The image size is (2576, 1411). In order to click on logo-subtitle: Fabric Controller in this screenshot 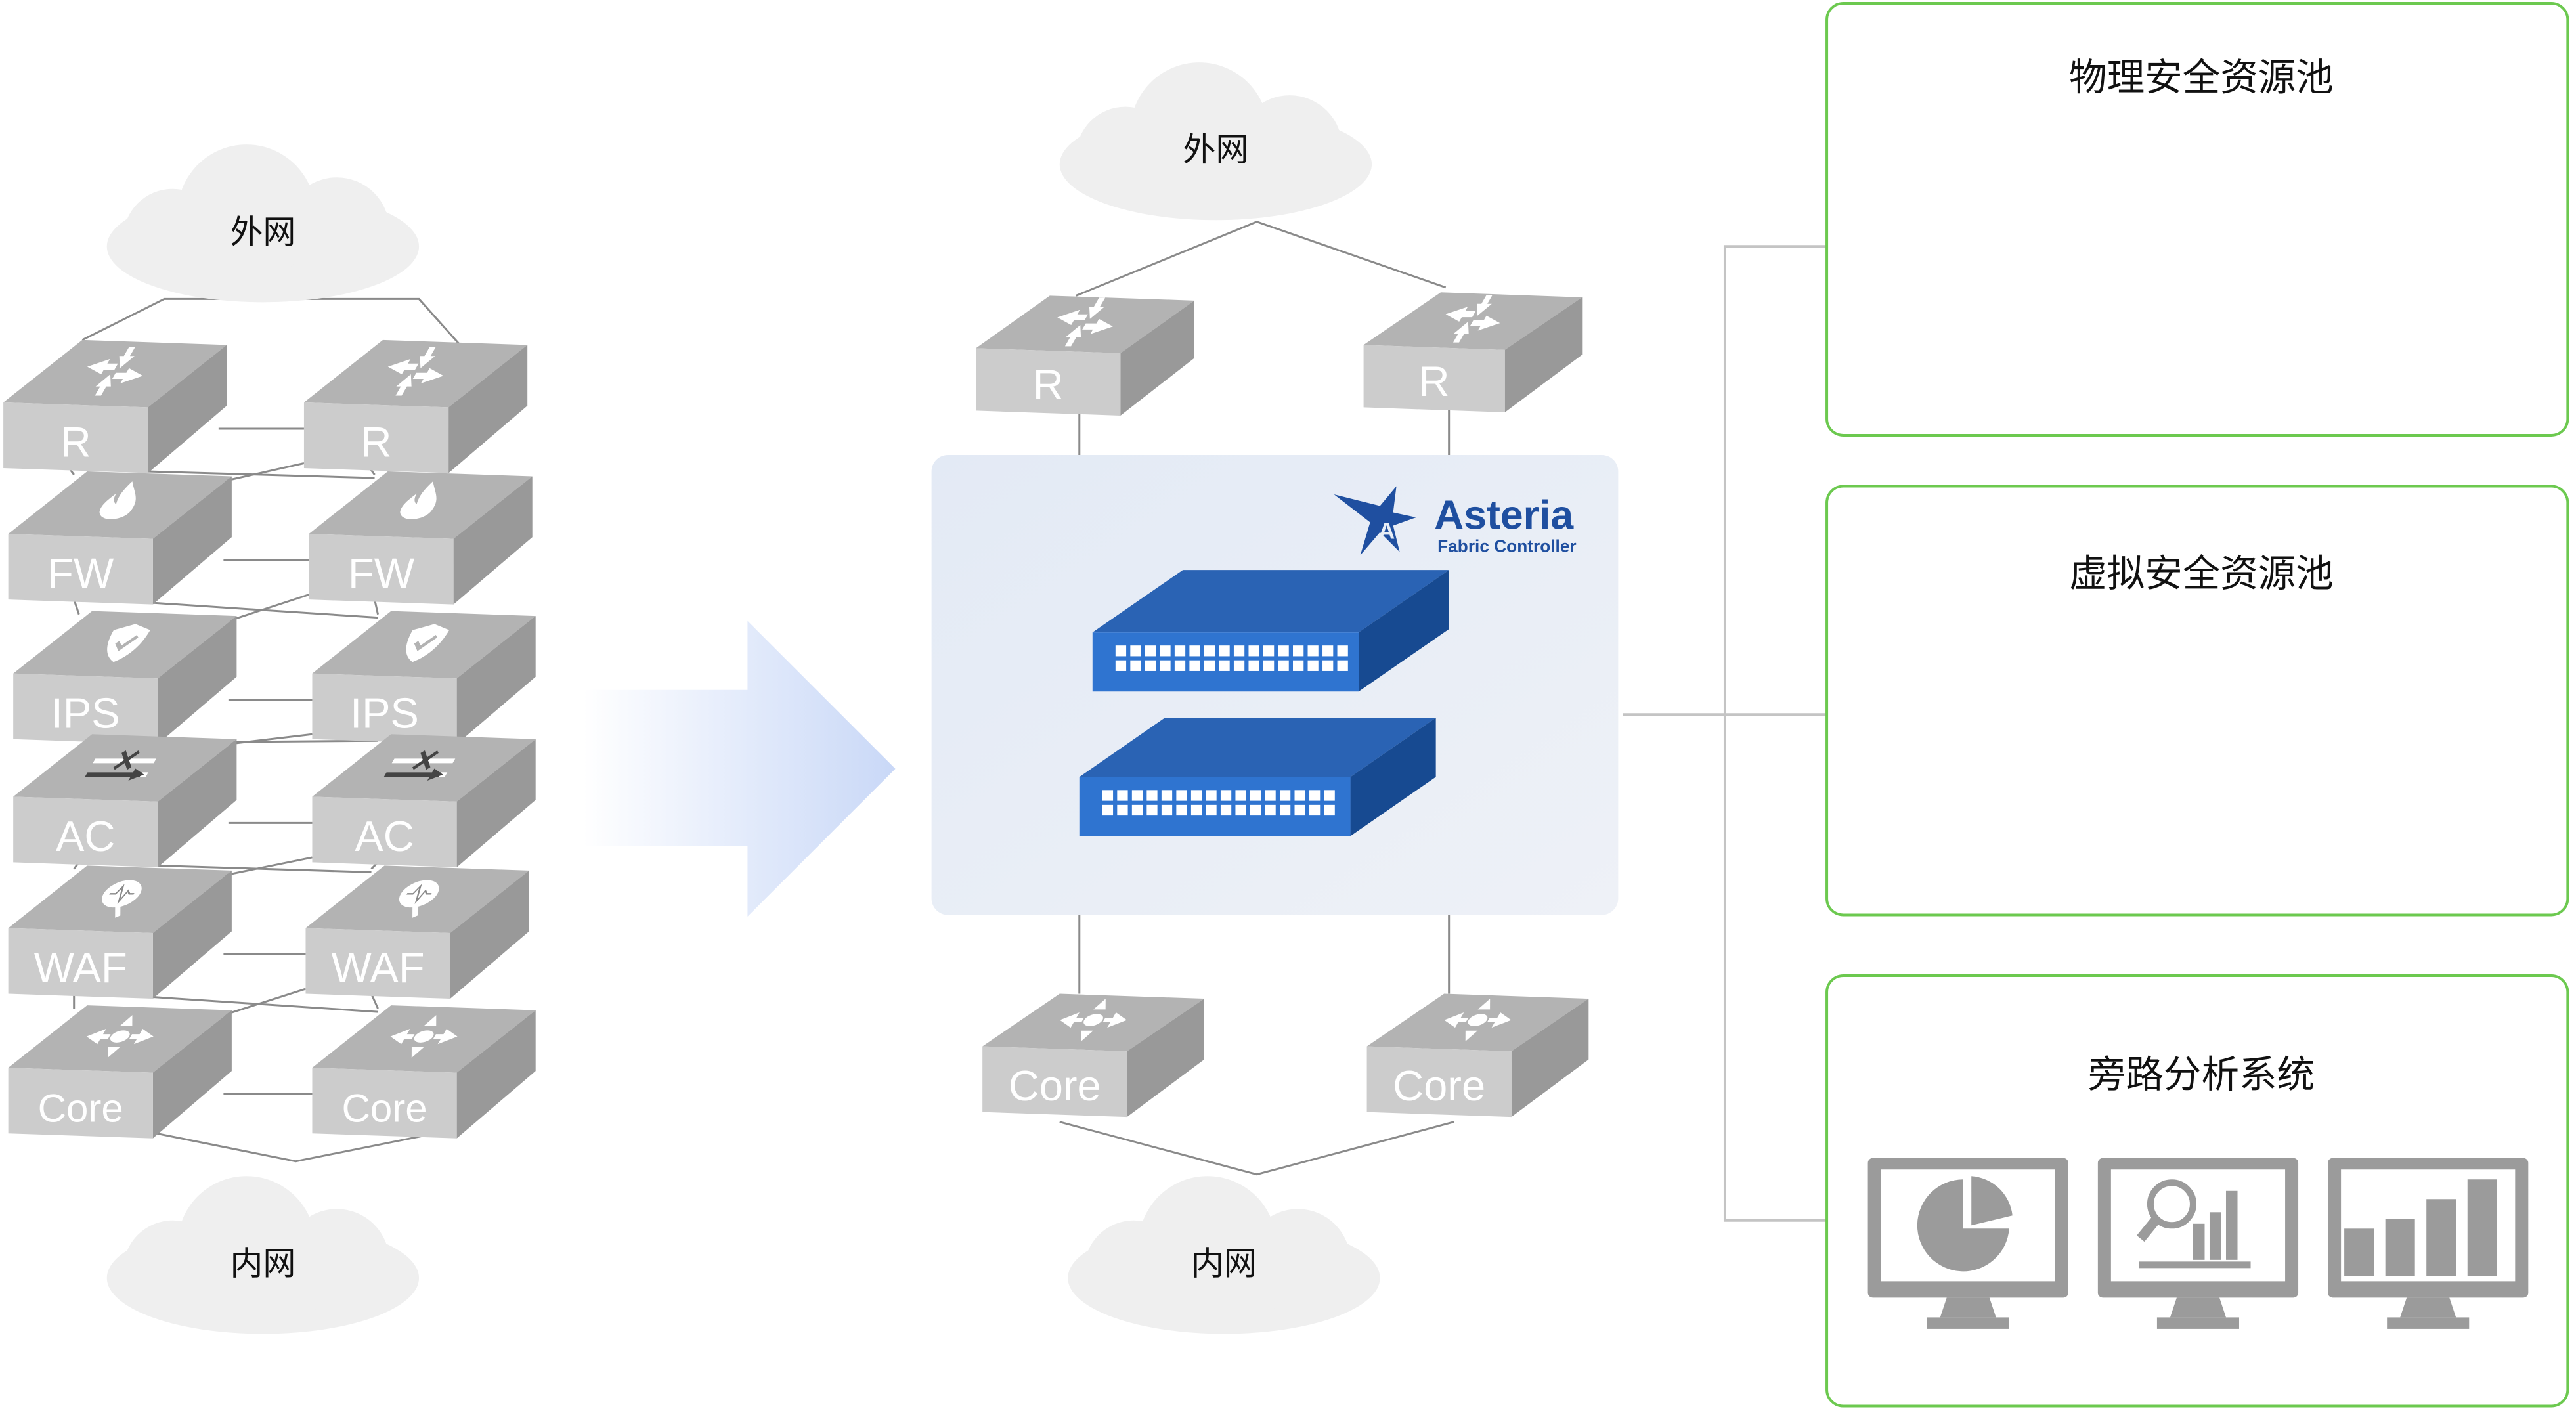, I will do `click(1507, 546)`.